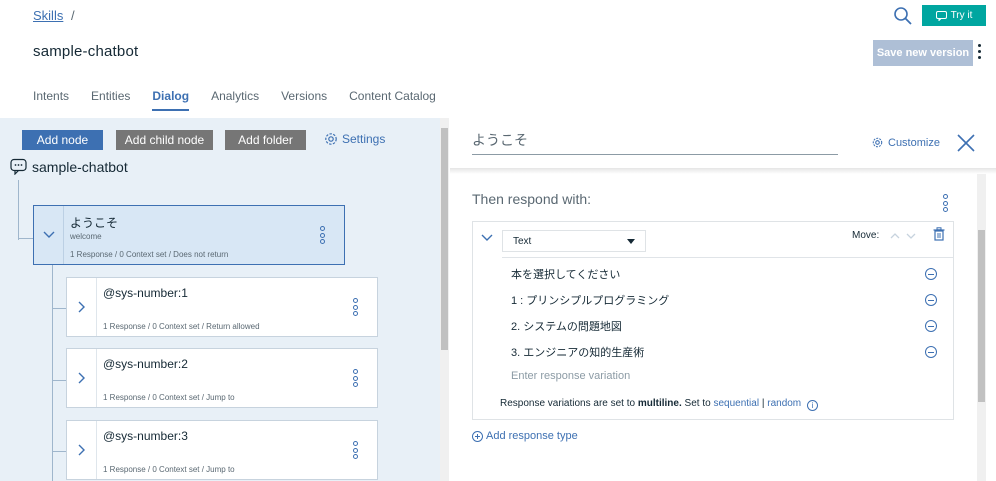 The image size is (996, 481). What do you see at coordinates (110, 100) in the screenshot?
I see `tab-entities: Entities` at bounding box center [110, 100].